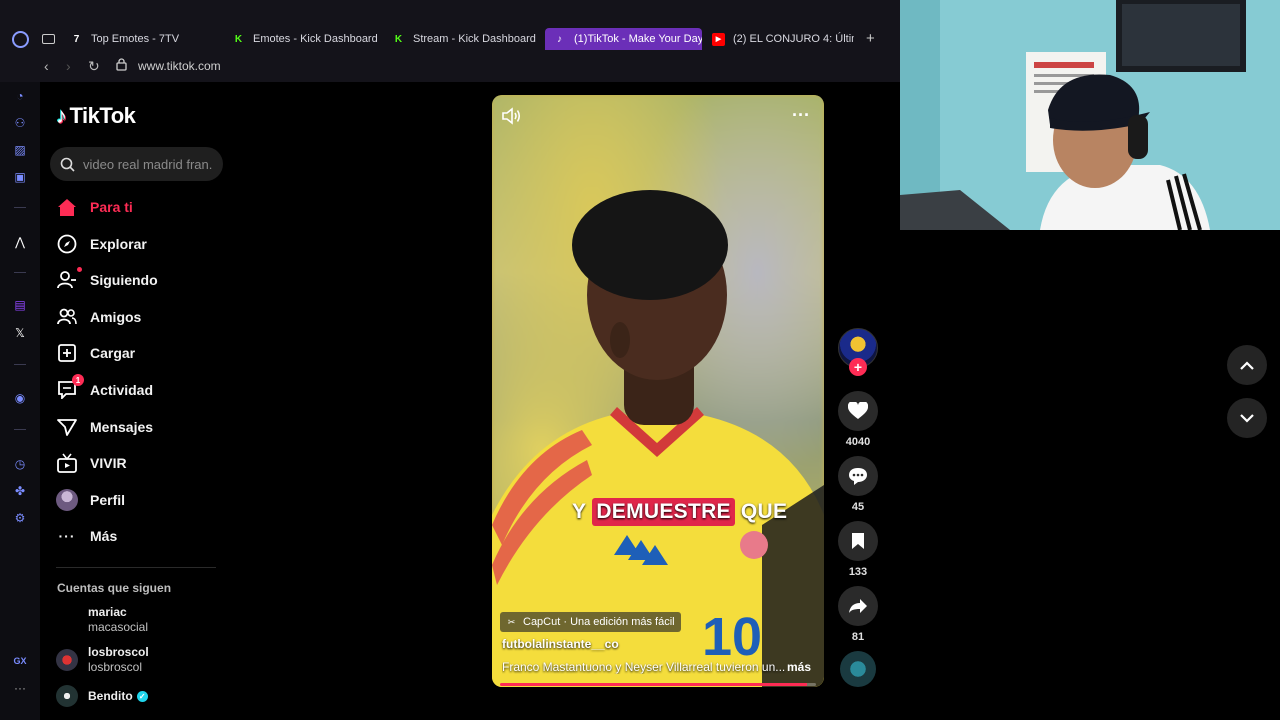 Image resolution: width=1280 pixels, height=720 pixels. I want to click on account-name: macasocial, so click(118, 627).